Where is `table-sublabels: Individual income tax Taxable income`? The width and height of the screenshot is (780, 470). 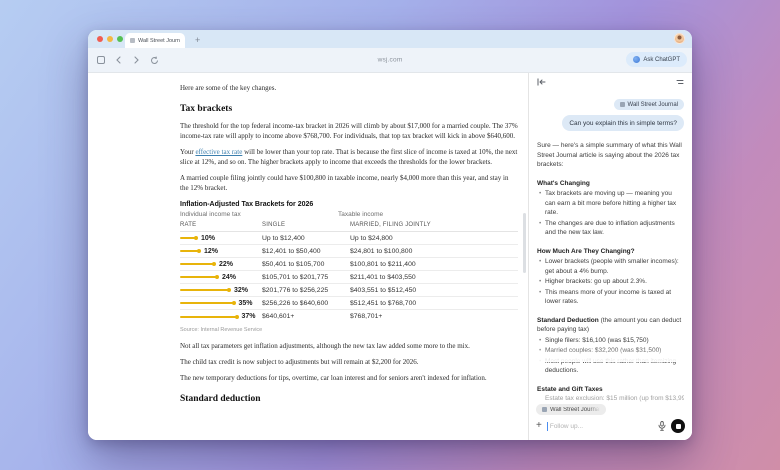
table-sublabels: Individual income tax Taxable income is located at coordinates (349, 214).